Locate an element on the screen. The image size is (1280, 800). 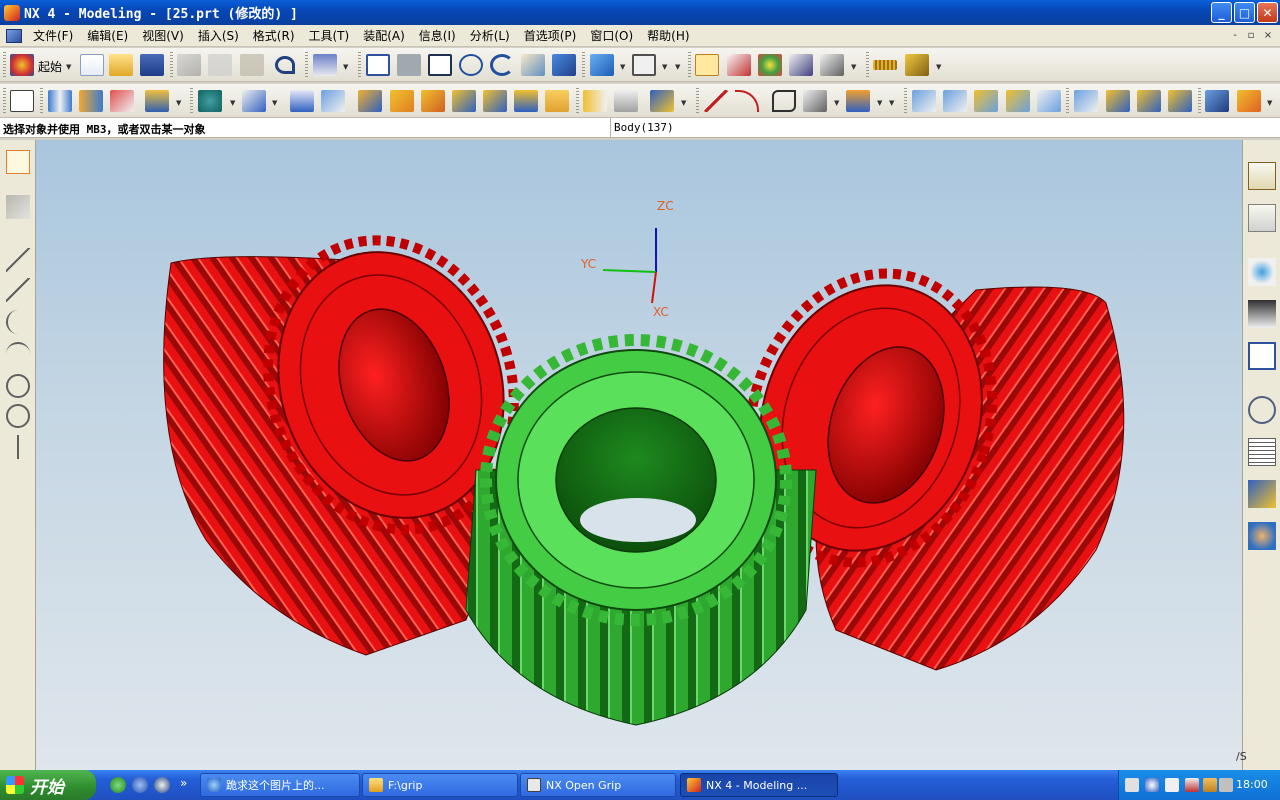
point-icon is located at coordinates (18, 447).